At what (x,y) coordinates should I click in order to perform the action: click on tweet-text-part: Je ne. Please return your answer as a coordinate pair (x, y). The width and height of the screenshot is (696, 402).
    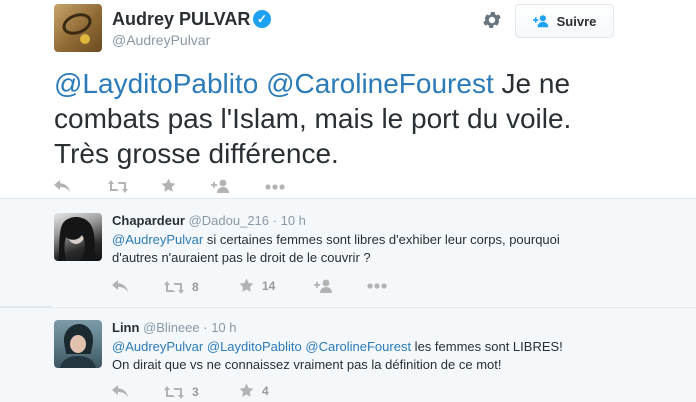
    Looking at the image, I should click on (532, 83).